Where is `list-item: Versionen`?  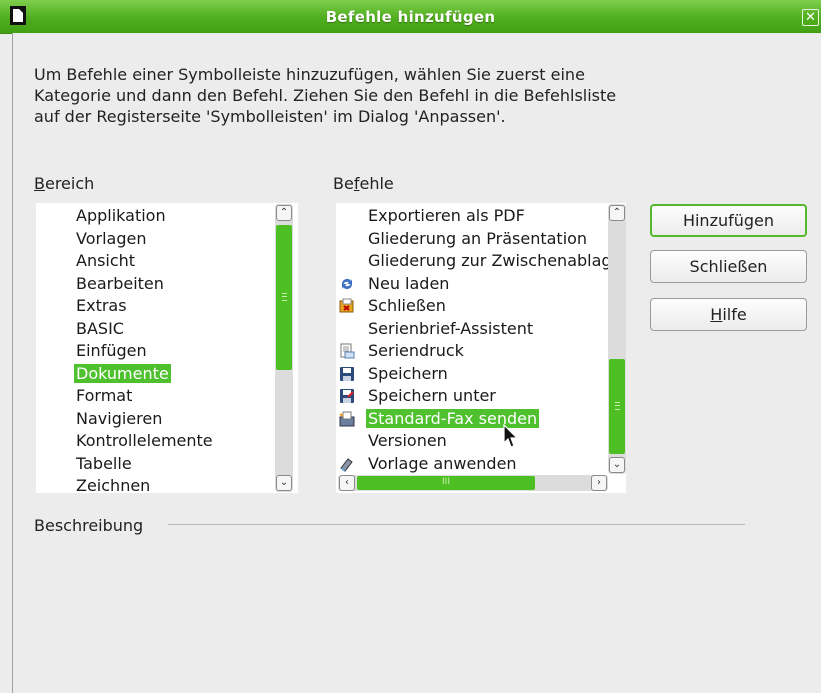
list-item: Versionen is located at coordinates (407, 441).